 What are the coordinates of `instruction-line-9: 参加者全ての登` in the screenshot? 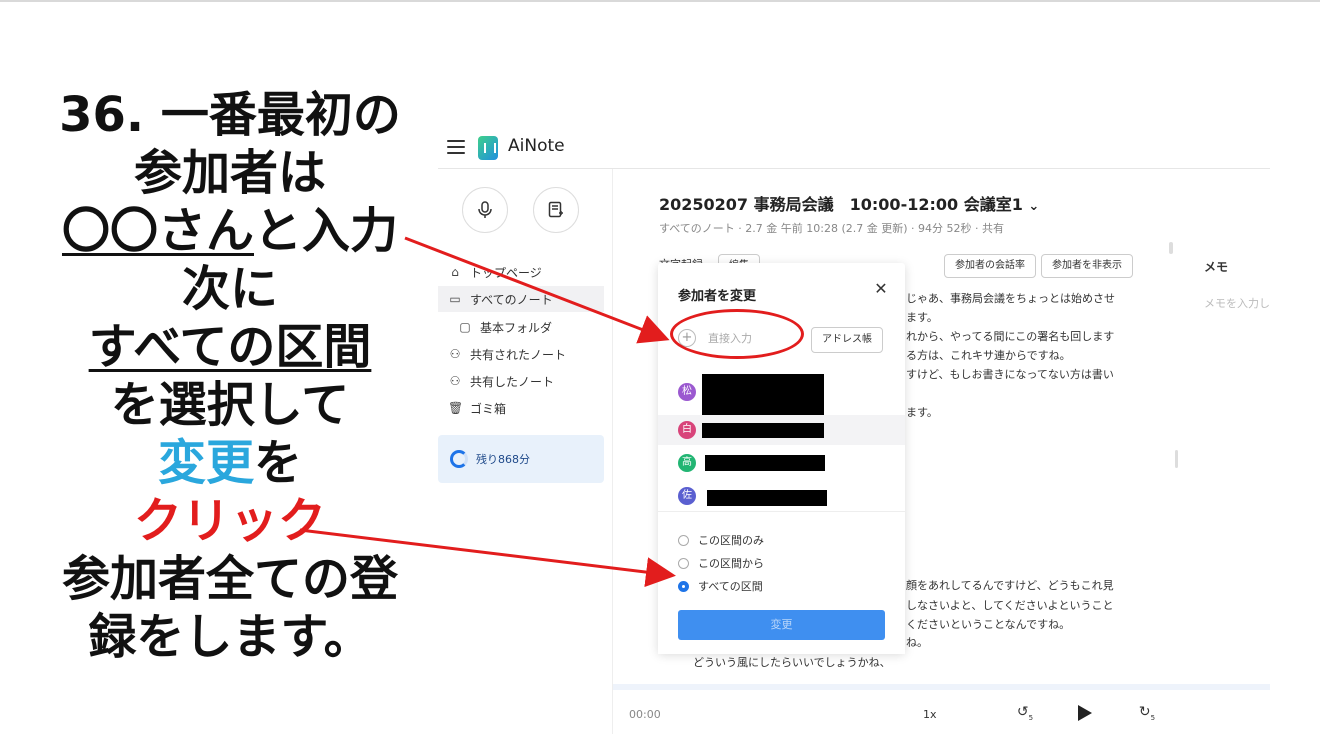 It's located at (229, 579).